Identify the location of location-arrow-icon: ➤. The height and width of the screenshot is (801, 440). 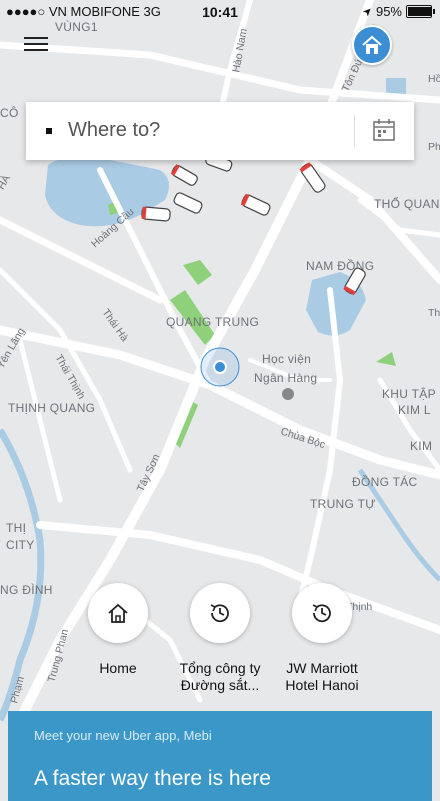
(368, 12).